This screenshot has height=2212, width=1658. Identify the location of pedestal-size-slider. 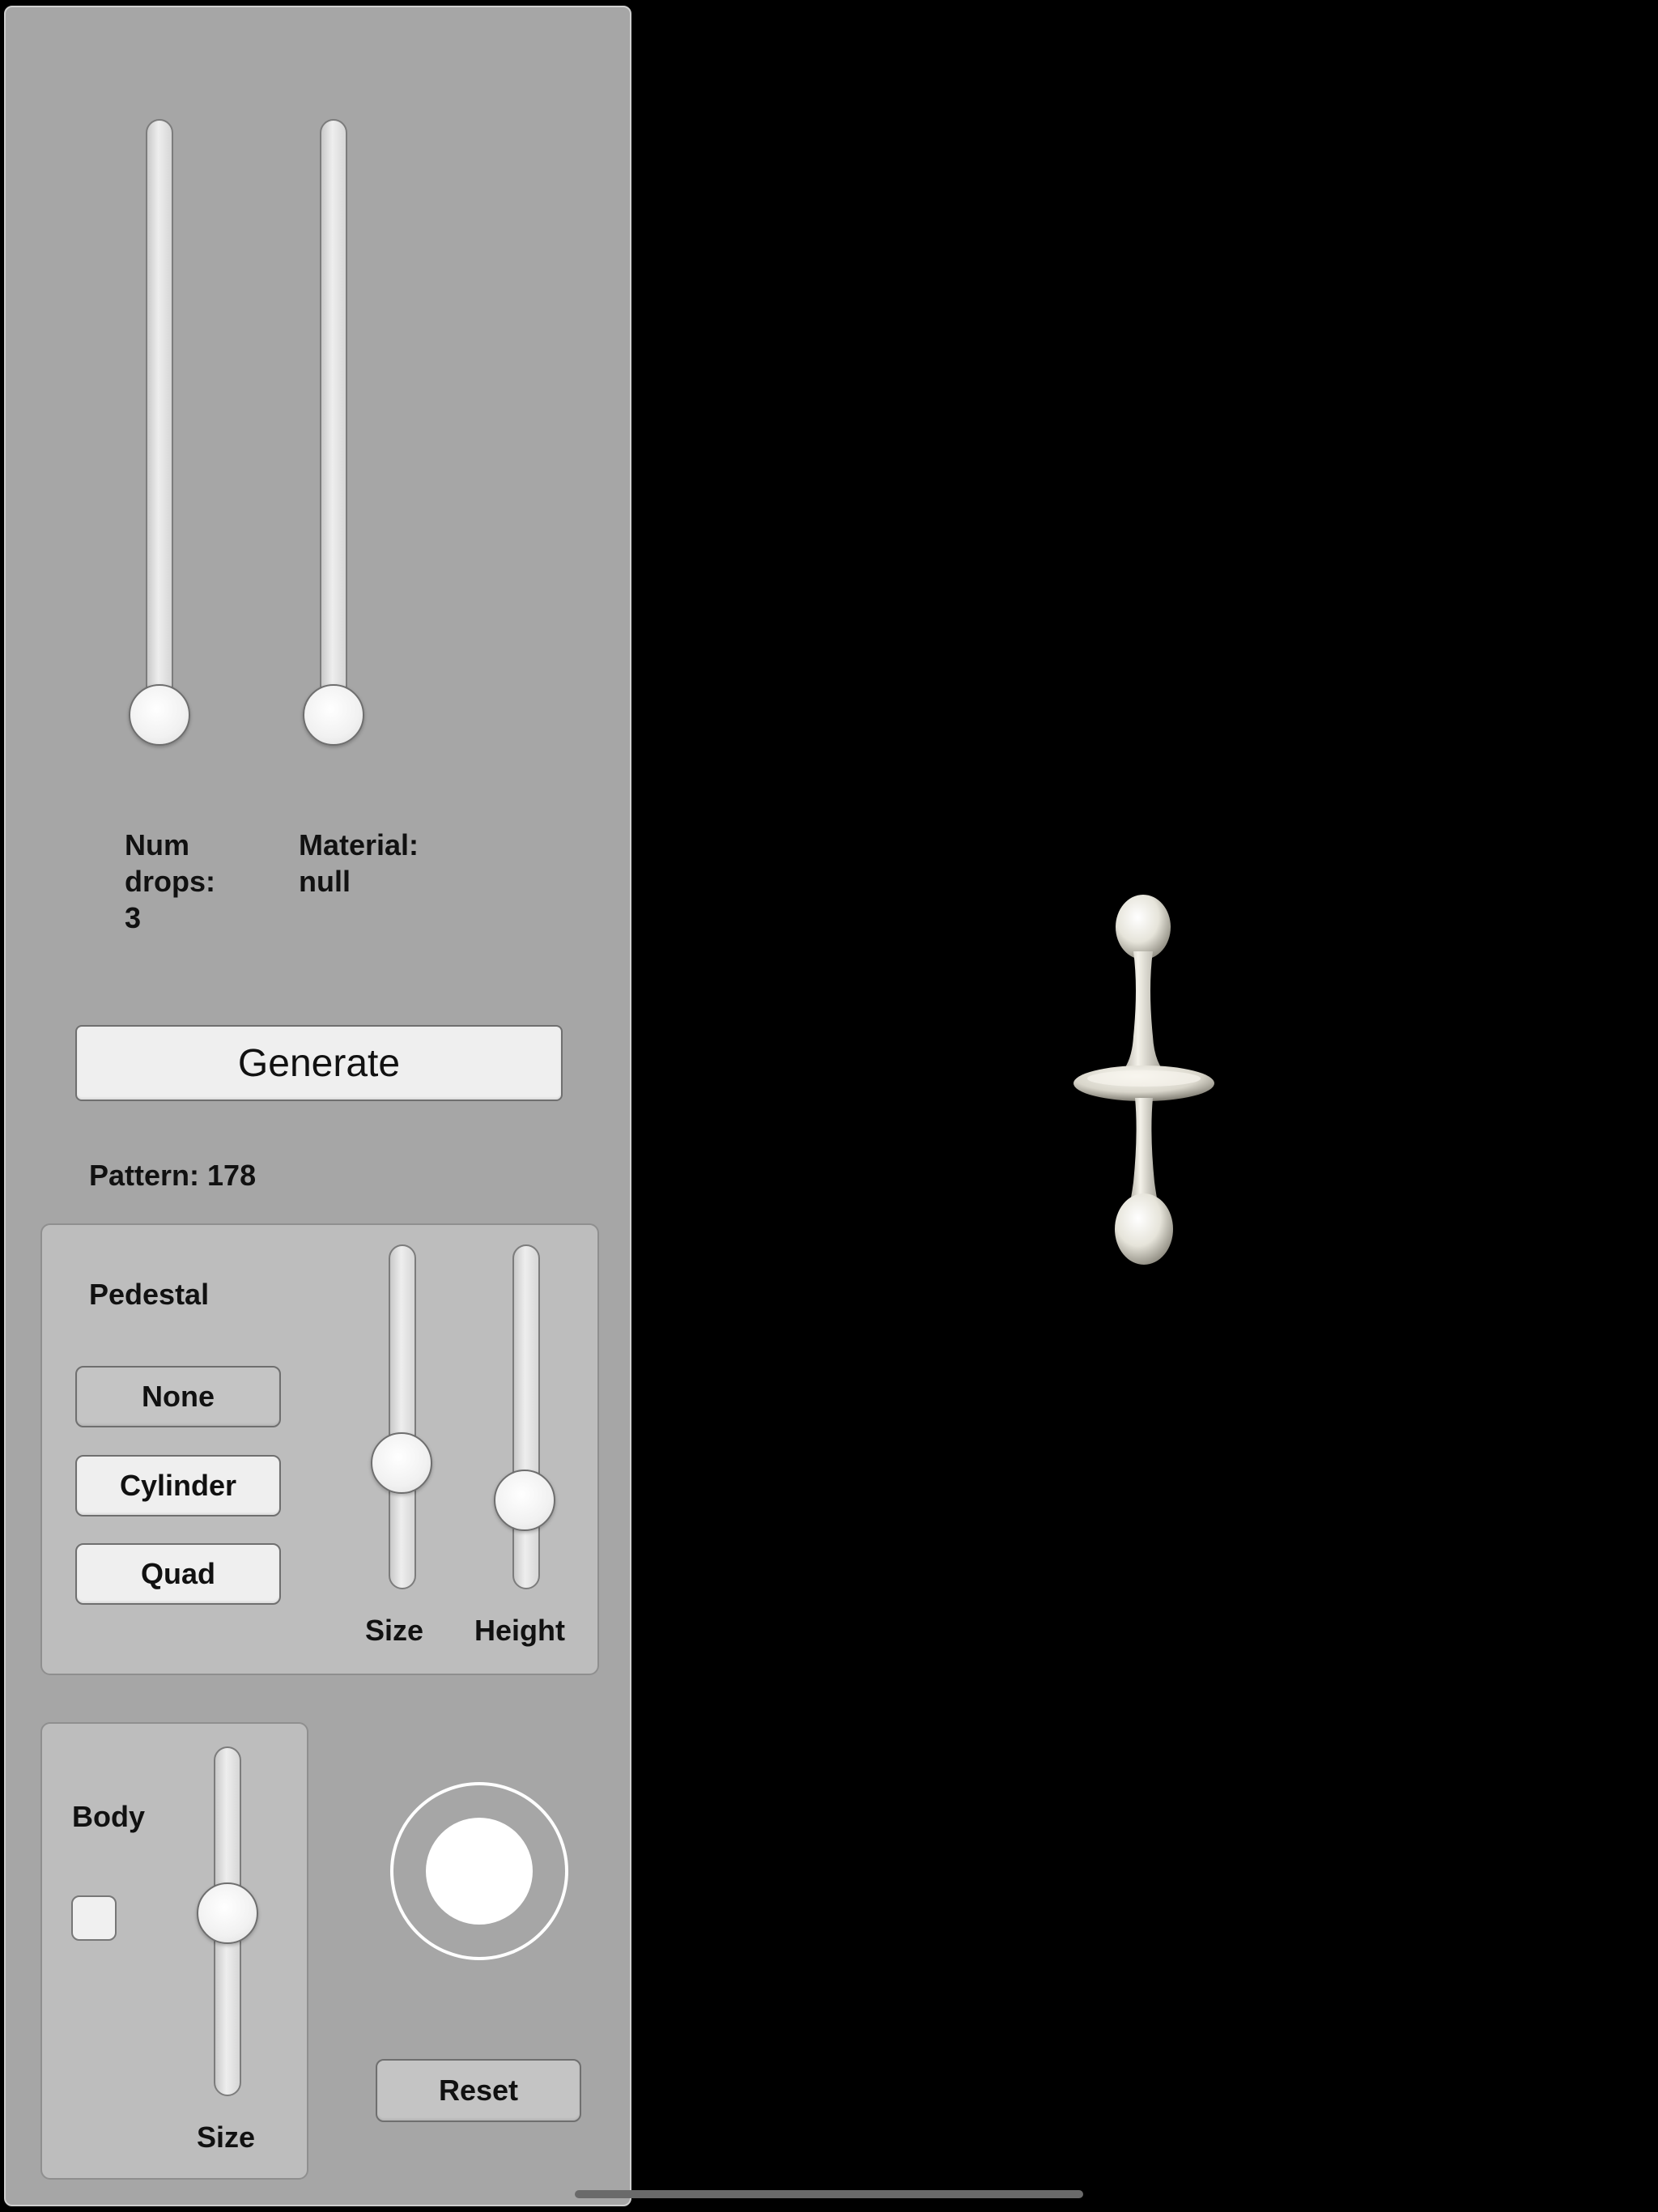
(402, 1416).